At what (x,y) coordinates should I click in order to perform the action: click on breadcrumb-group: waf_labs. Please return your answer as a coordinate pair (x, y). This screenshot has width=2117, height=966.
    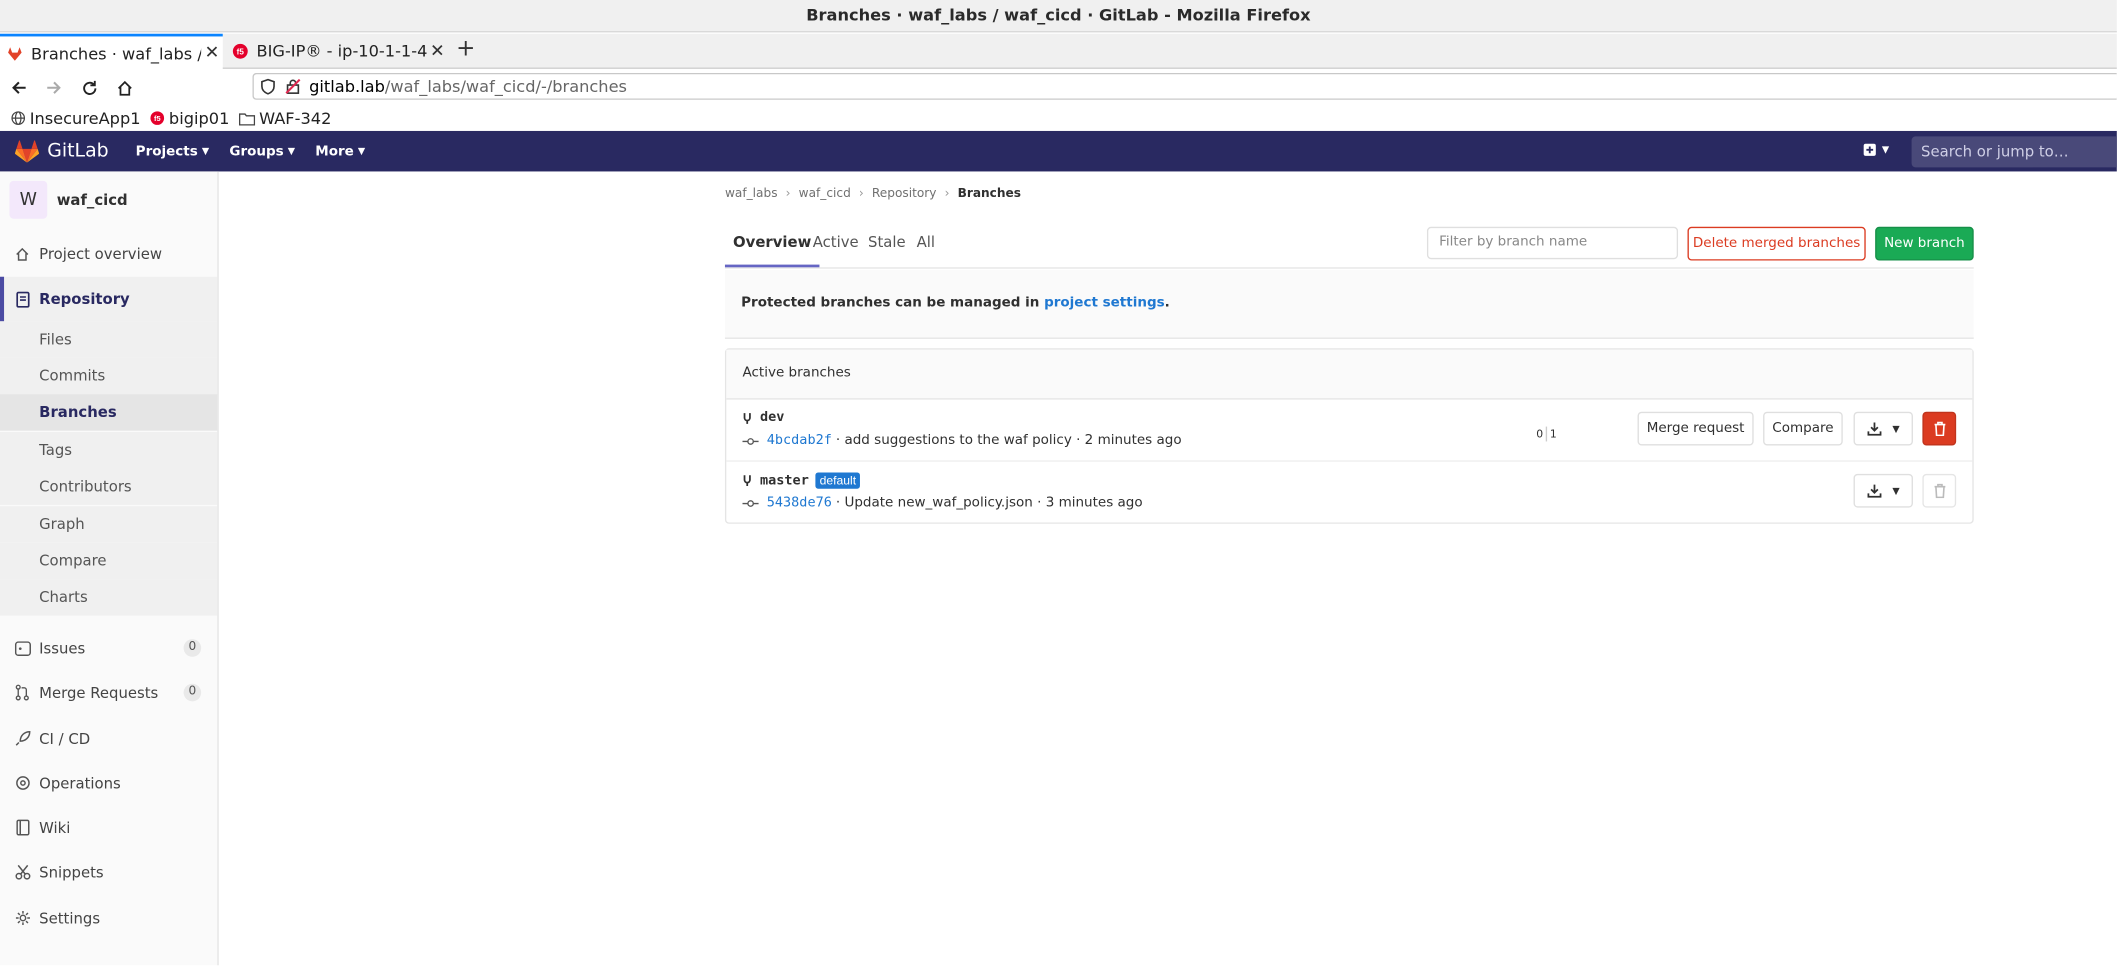
    Looking at the image, I should click on (751, 195).